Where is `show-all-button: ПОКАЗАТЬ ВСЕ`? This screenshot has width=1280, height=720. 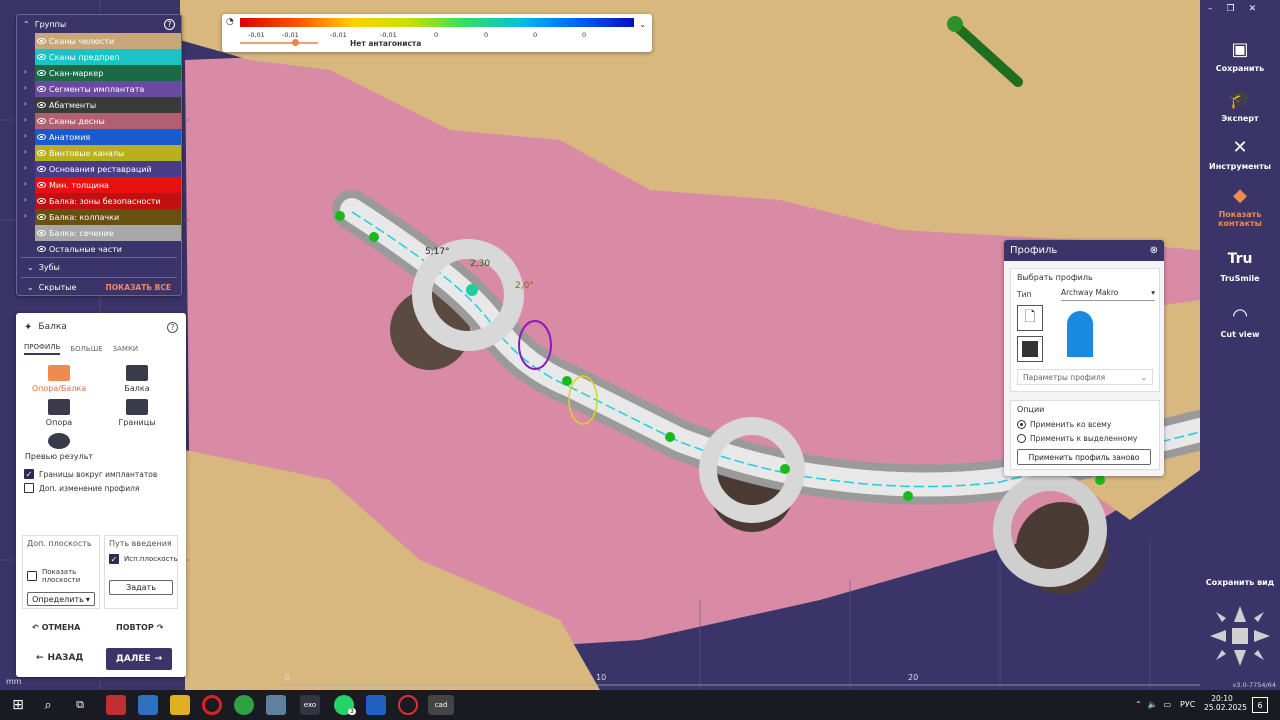
show-all-button: ПОКАЗАТЬ ВСЕ is located at coordinates (138, 287).